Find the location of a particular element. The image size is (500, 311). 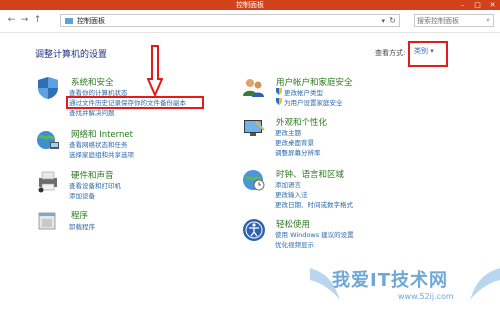

item-title: 程序 is located at coordinates (79, 215).